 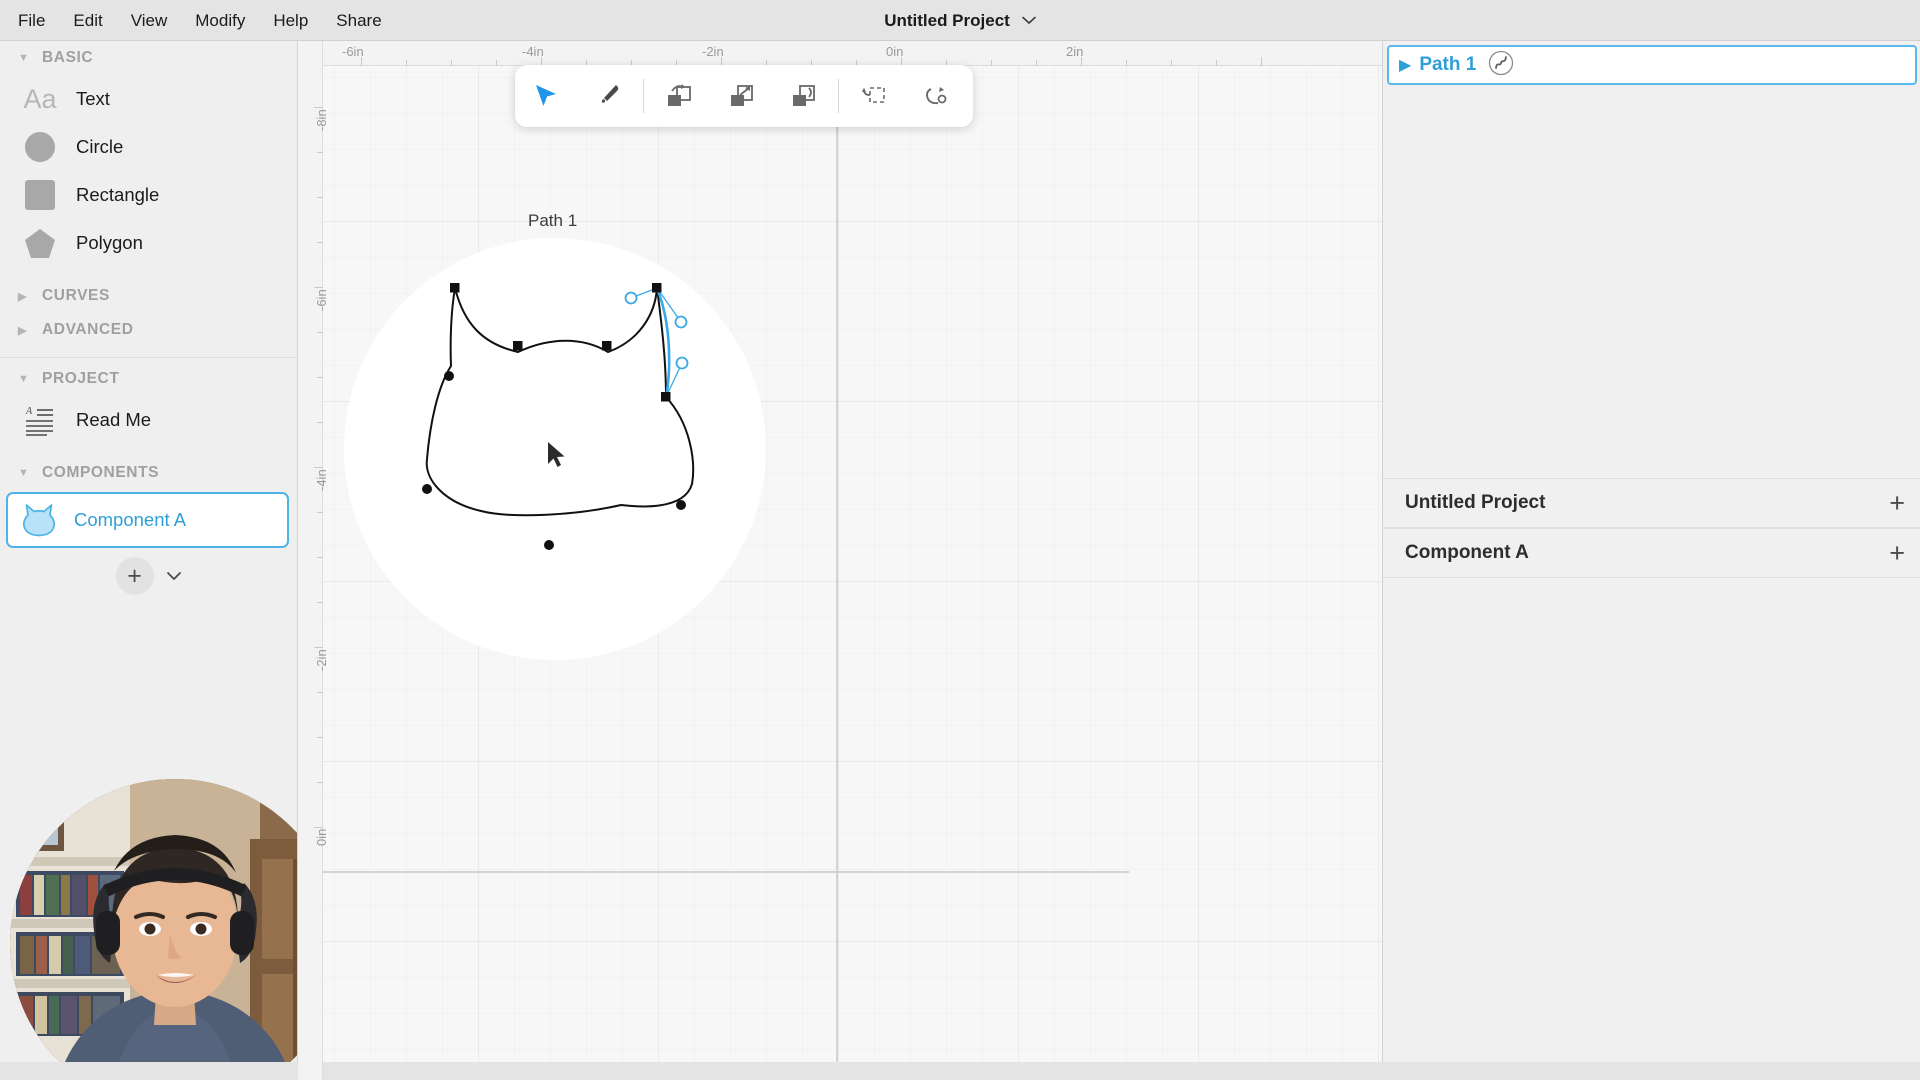 What do you see at coordinates (40, 98) in the screenshot?
I see `text-aa-icon: Aa` at bounding box center [40, 98].